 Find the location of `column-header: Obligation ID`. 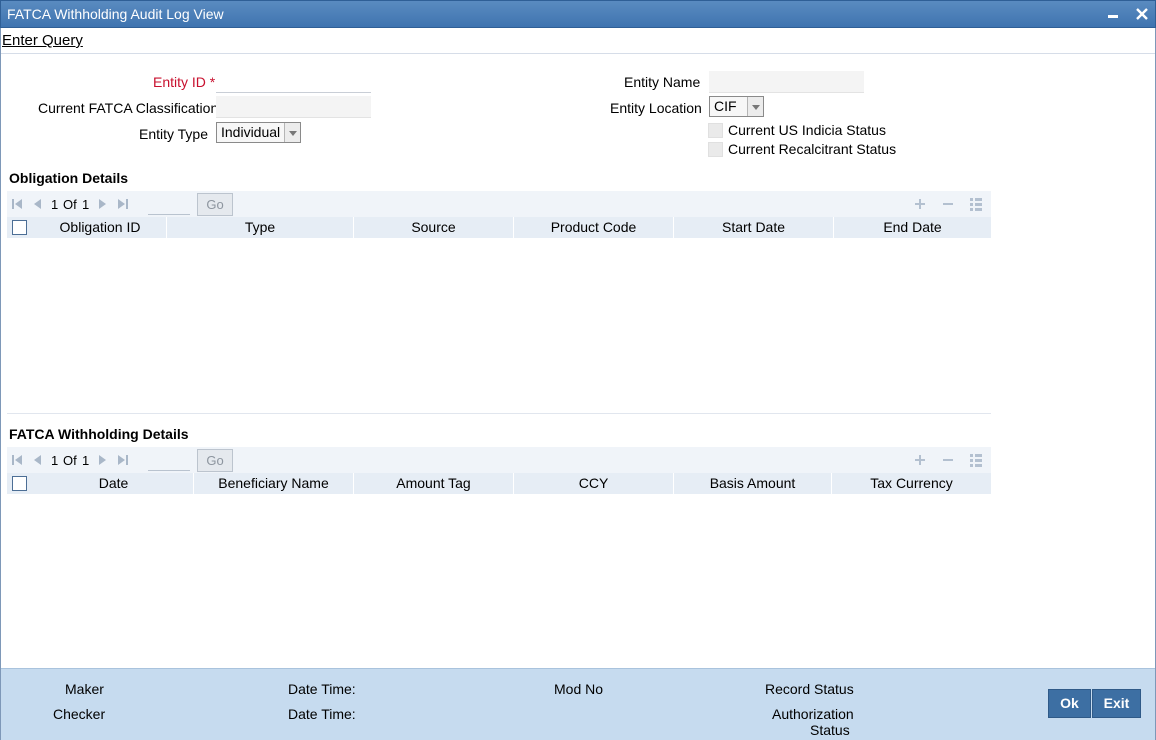

column-header: Obligation ID is located at coordinates (100, 227).